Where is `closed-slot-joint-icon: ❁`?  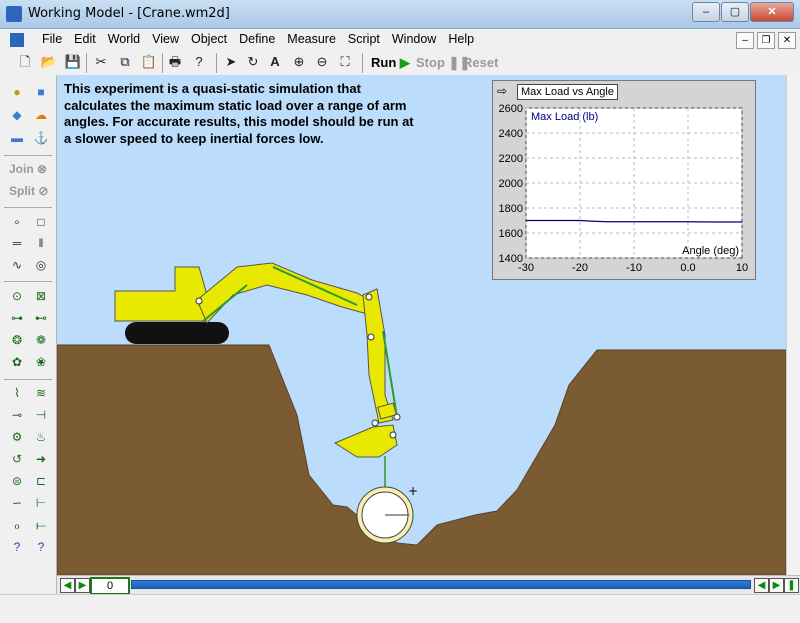 closed-slot-joint-icon: ❁ is located at coordinates (41, 340).